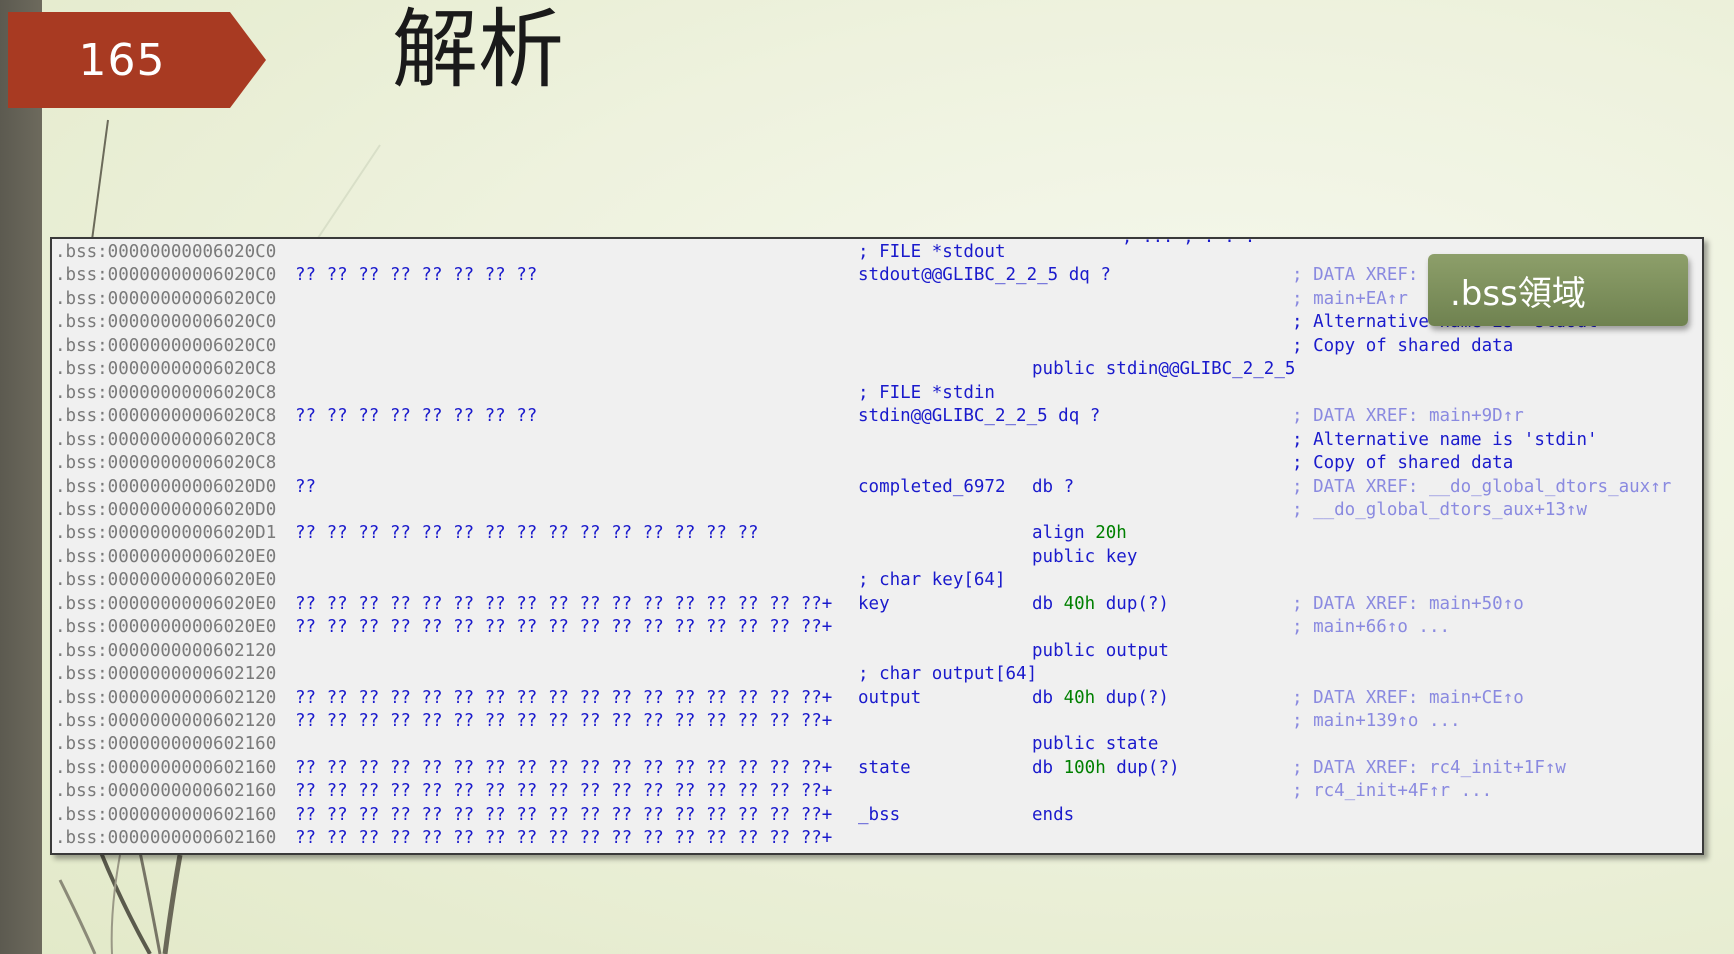 Image resolution: width=1734 pixels, height=954 pixels. What do you see at coordinates (1482, 486) in the screenshot?
I see `xref-comment-text: ; DATA XREF: __do_global_dtors_aux↑r` at bounding box center [1482, 486].